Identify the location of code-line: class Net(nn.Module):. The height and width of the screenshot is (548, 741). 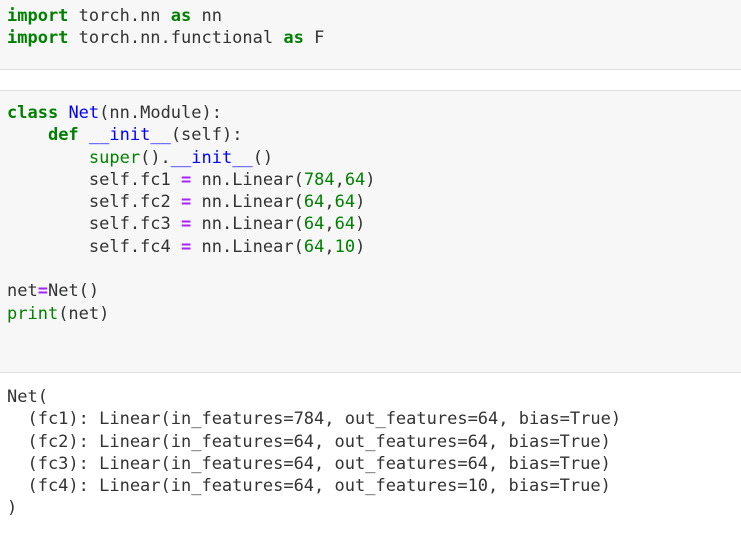
(114, 113).